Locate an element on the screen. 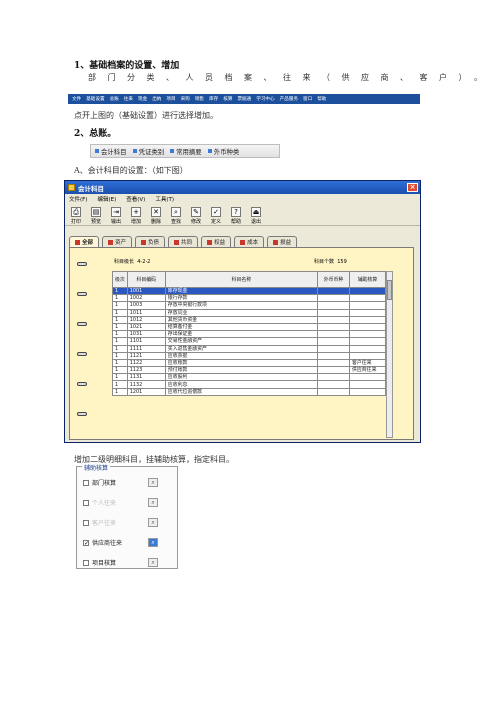  table-row: 1 1122 应收账款 客户往来 is located at coordinates (249, 363).